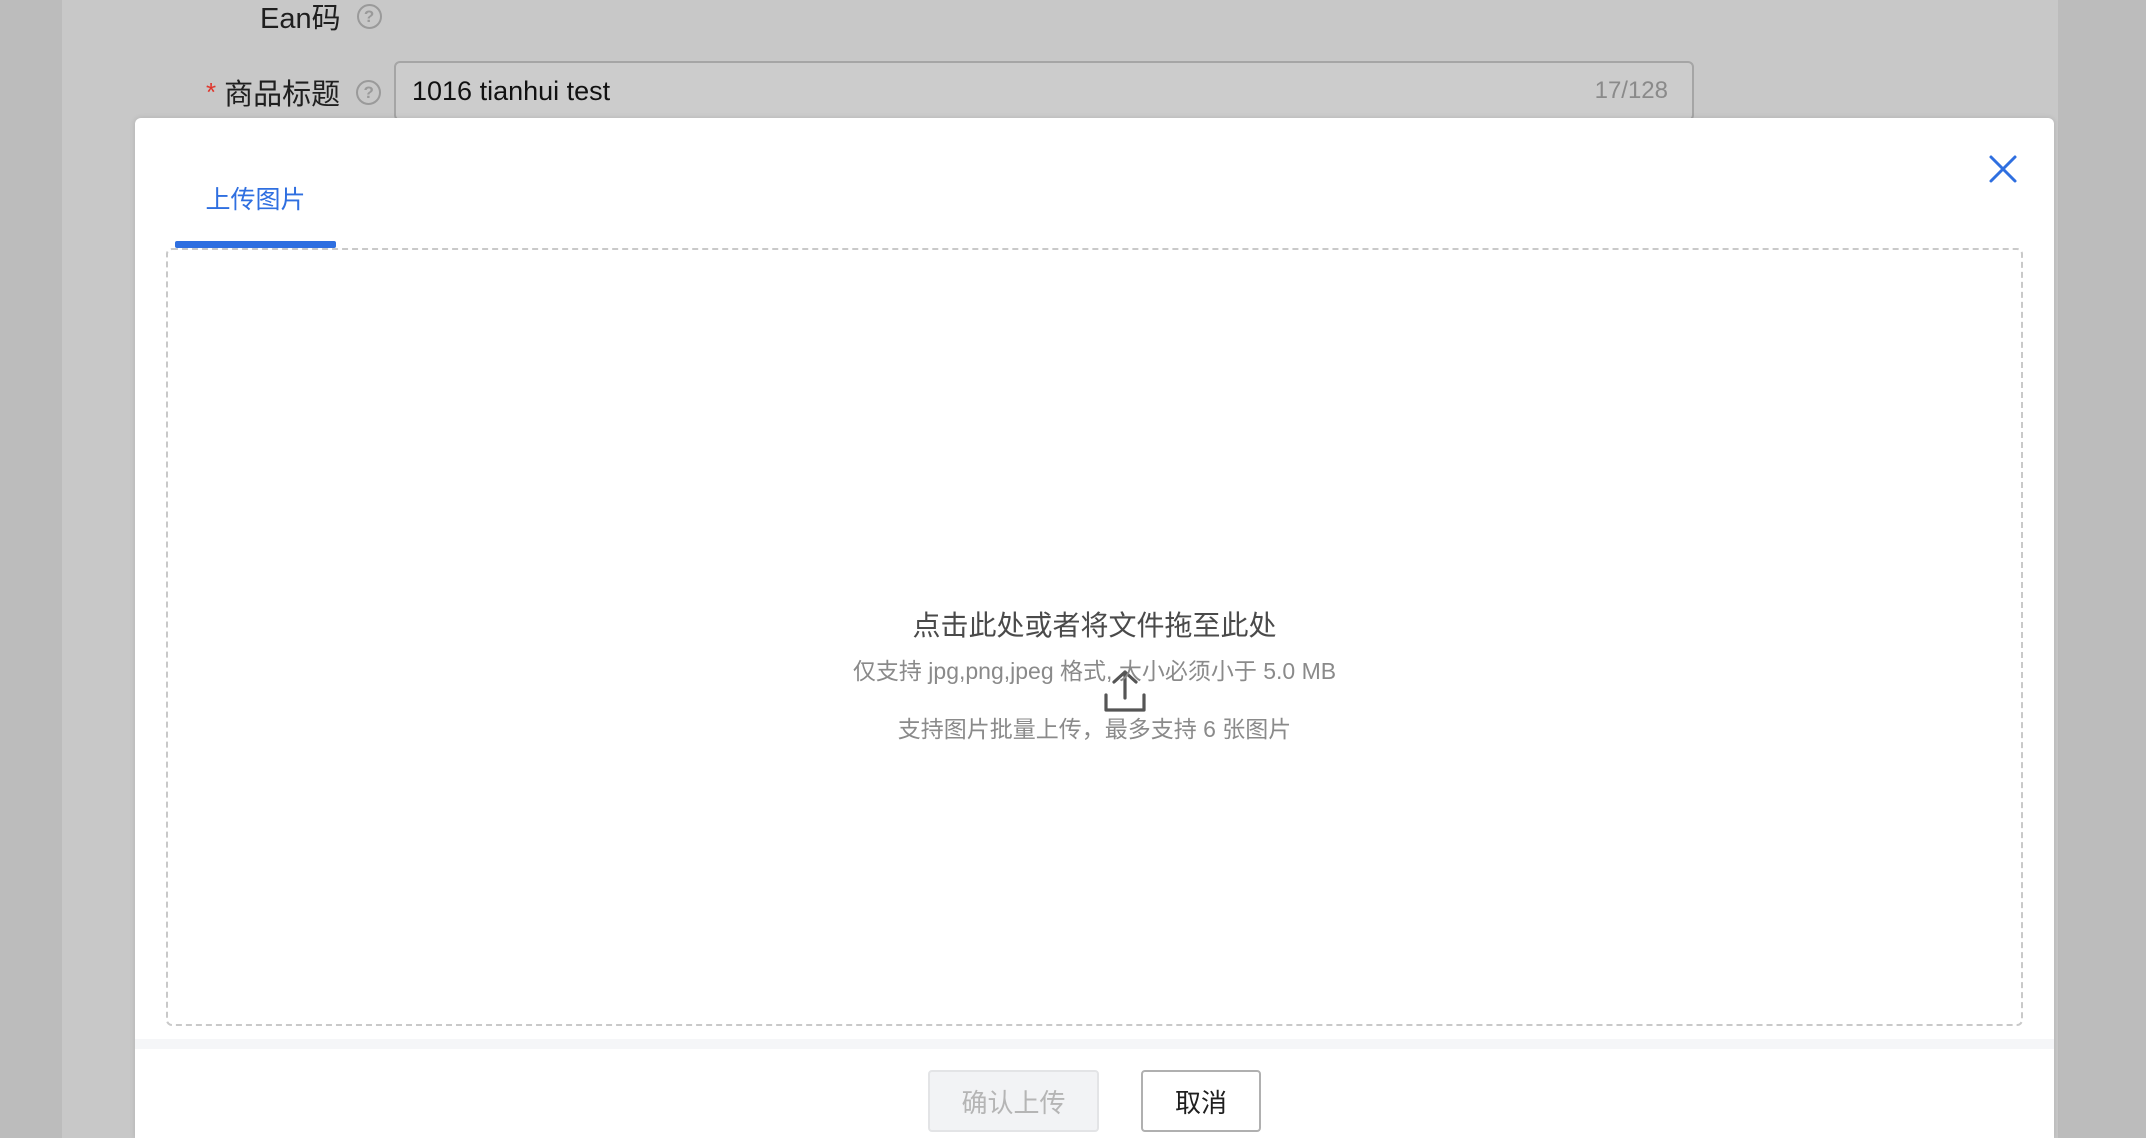 The height and width of the screenshot is (1138, 2146). I want to click on dropzone-format-hint: 仅支持 jpg,png,jpeg 格式, 大小必须小于 5.0 MB, so click(1094, 671).